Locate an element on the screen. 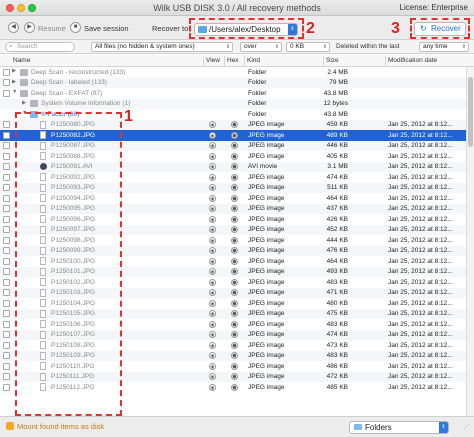  view-mode-select: Folders ⇕ is located at coordinates (399, 427).